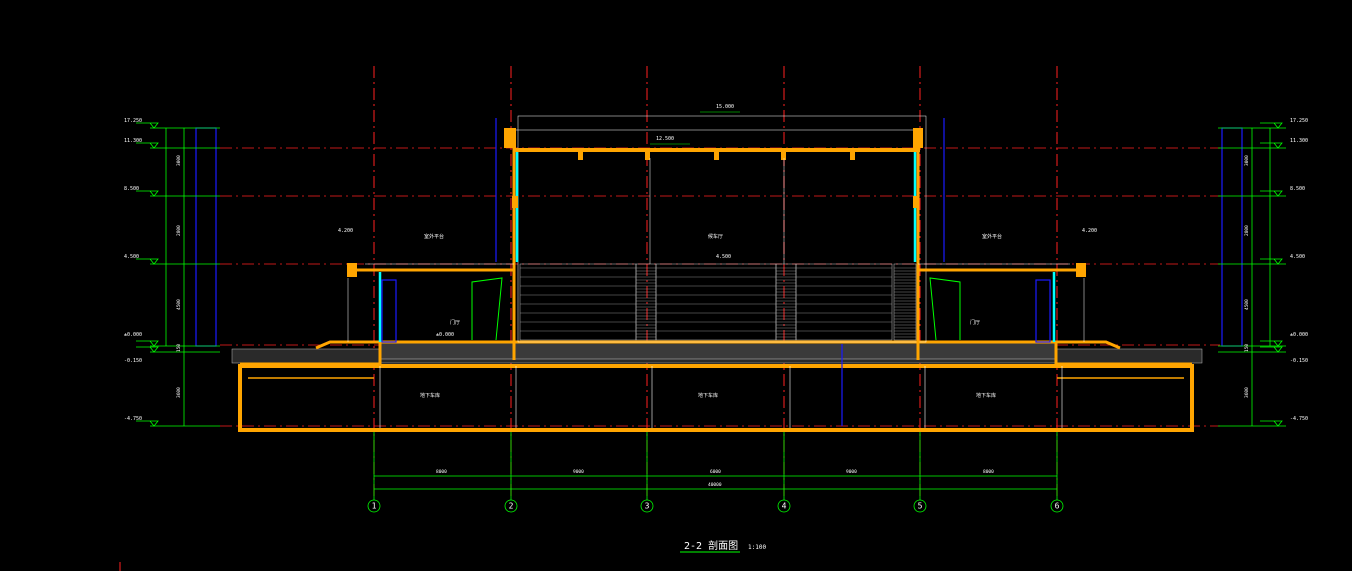  I want to click on basement-columns, so click(721, 397).